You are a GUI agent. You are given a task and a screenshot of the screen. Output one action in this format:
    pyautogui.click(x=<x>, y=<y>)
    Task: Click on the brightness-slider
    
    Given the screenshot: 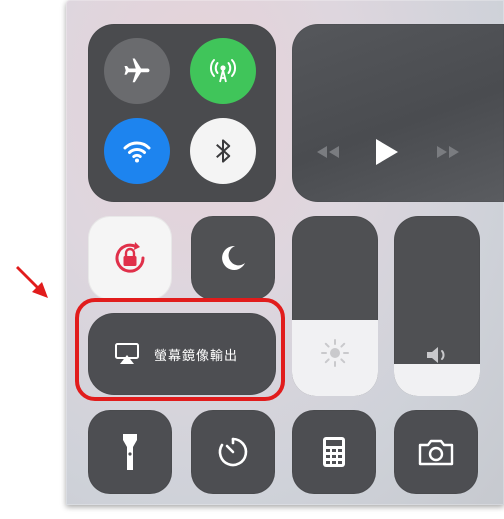 What is the action you would take?
    pyautogui.click(x=335, y=306)
    